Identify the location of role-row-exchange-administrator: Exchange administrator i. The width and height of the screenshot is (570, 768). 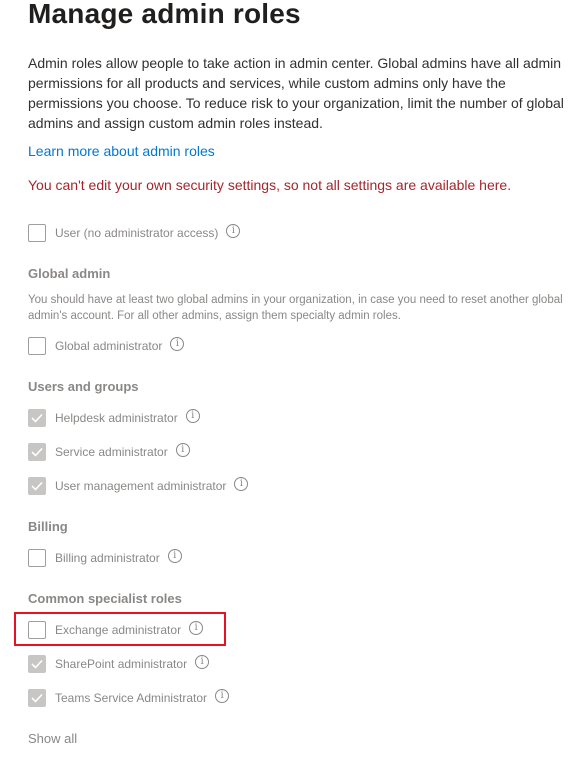
(116, 630).